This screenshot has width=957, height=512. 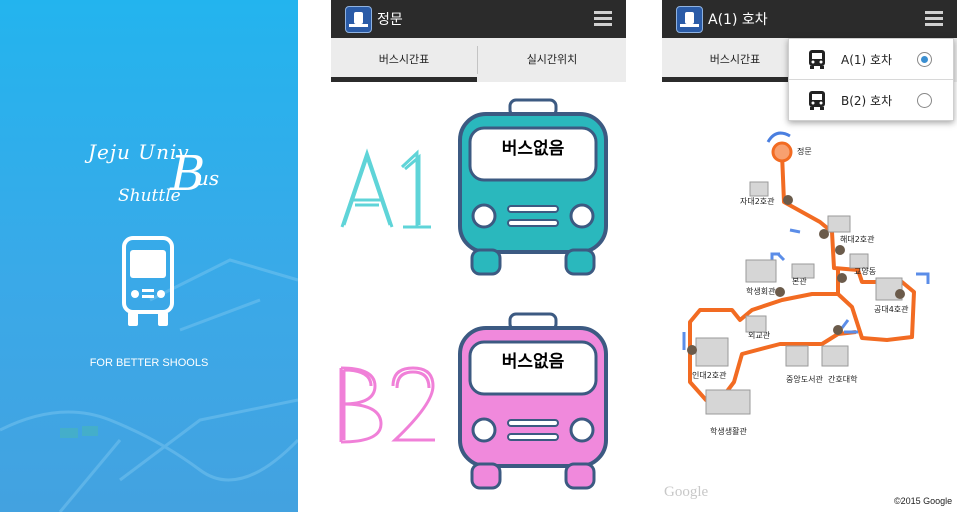 What do you see at coordinates (390, 20) in the screenshot?
I see `screen-title: 정문` at bounding box center [390, 20].